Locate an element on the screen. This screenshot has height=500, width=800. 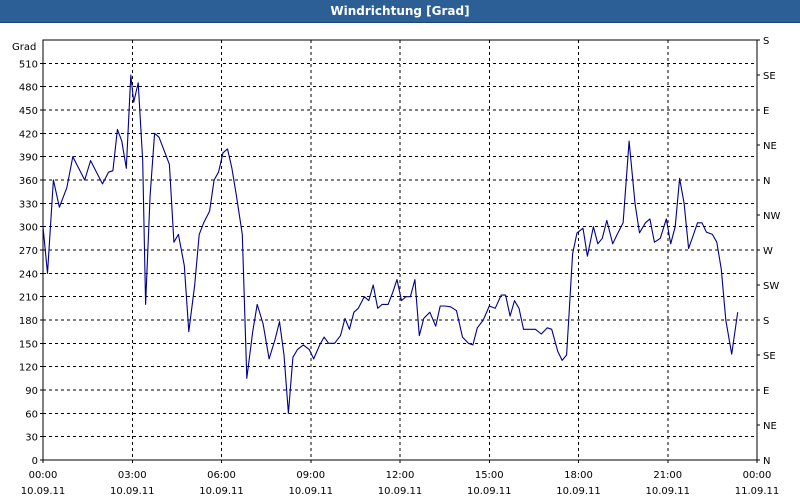
y-tick-label: 150 is located at coordinates (28, 344).